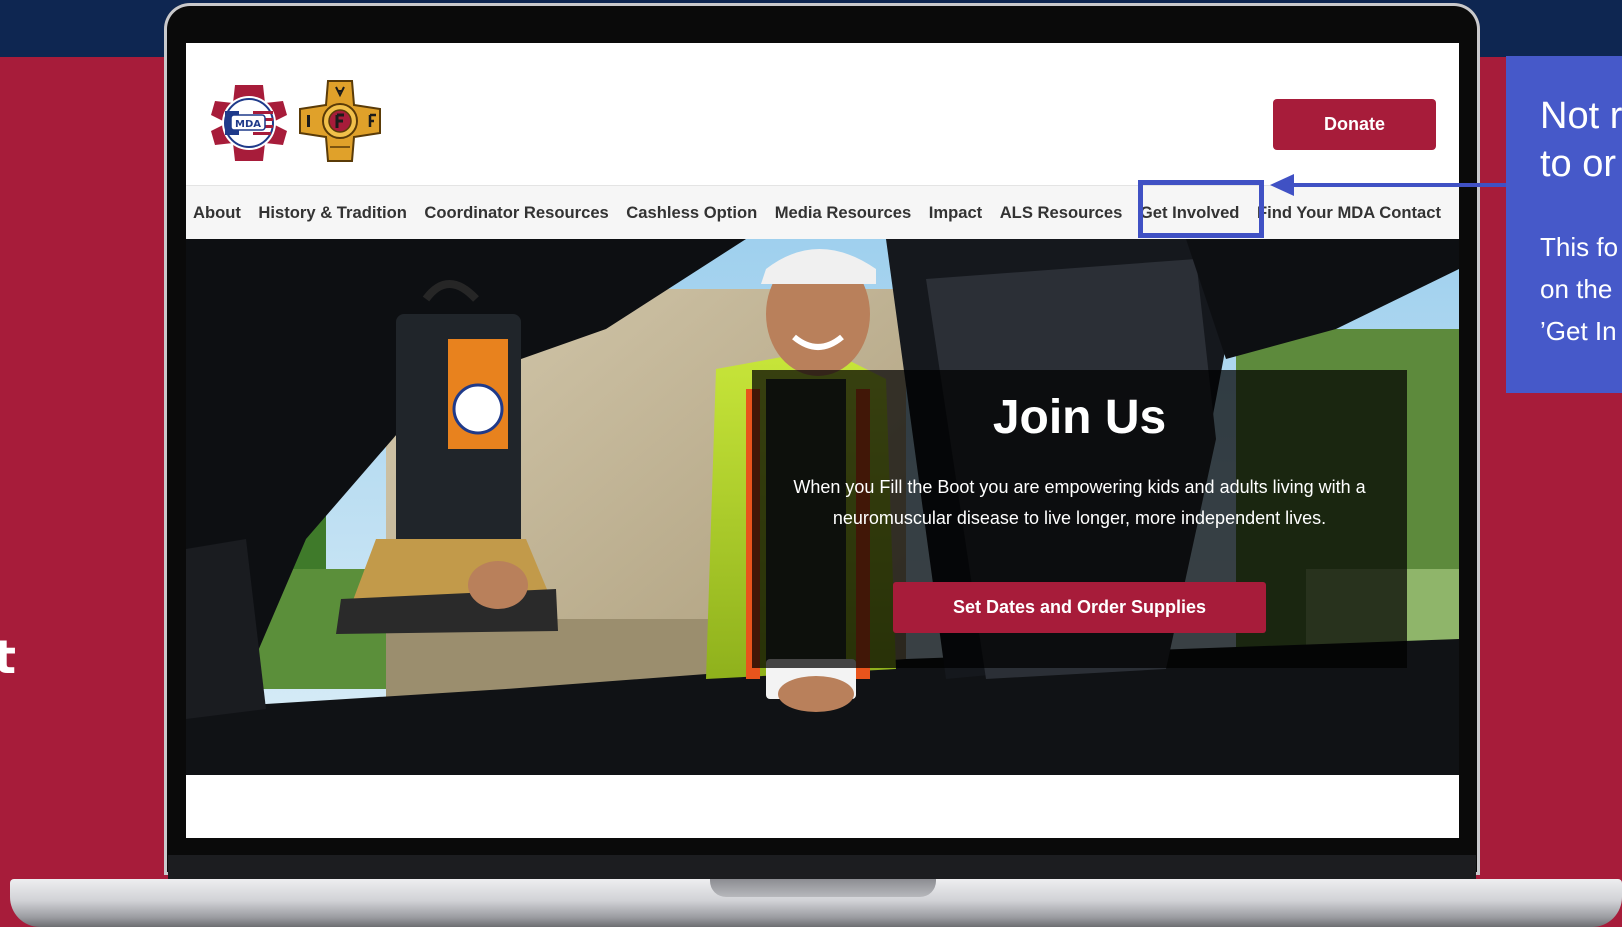  What do you see at coordinates (1079, 417) in the screenshot?
I see `hero-title: Join Us` at bounding box center [1079, 417].